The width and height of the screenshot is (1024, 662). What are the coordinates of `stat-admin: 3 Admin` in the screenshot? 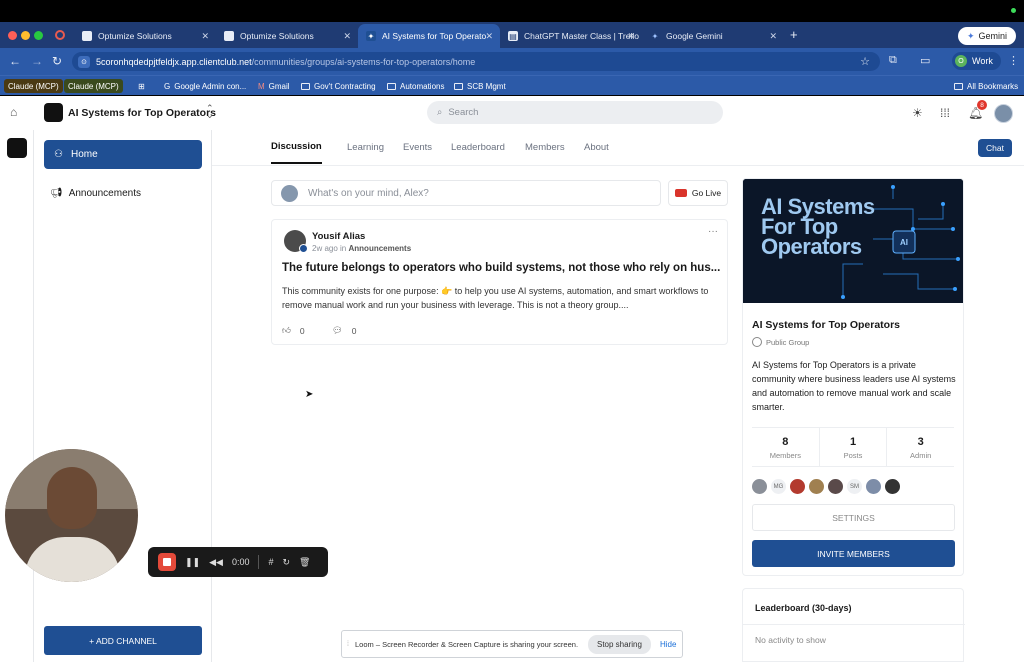 It's located at (920, 447).